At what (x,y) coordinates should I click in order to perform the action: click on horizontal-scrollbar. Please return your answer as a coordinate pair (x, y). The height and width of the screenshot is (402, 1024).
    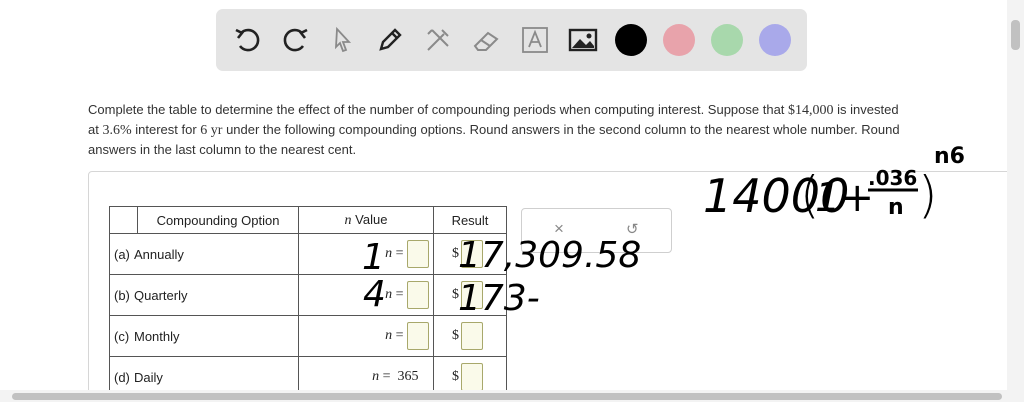
    Looking at the image, I should click on (503, 396).